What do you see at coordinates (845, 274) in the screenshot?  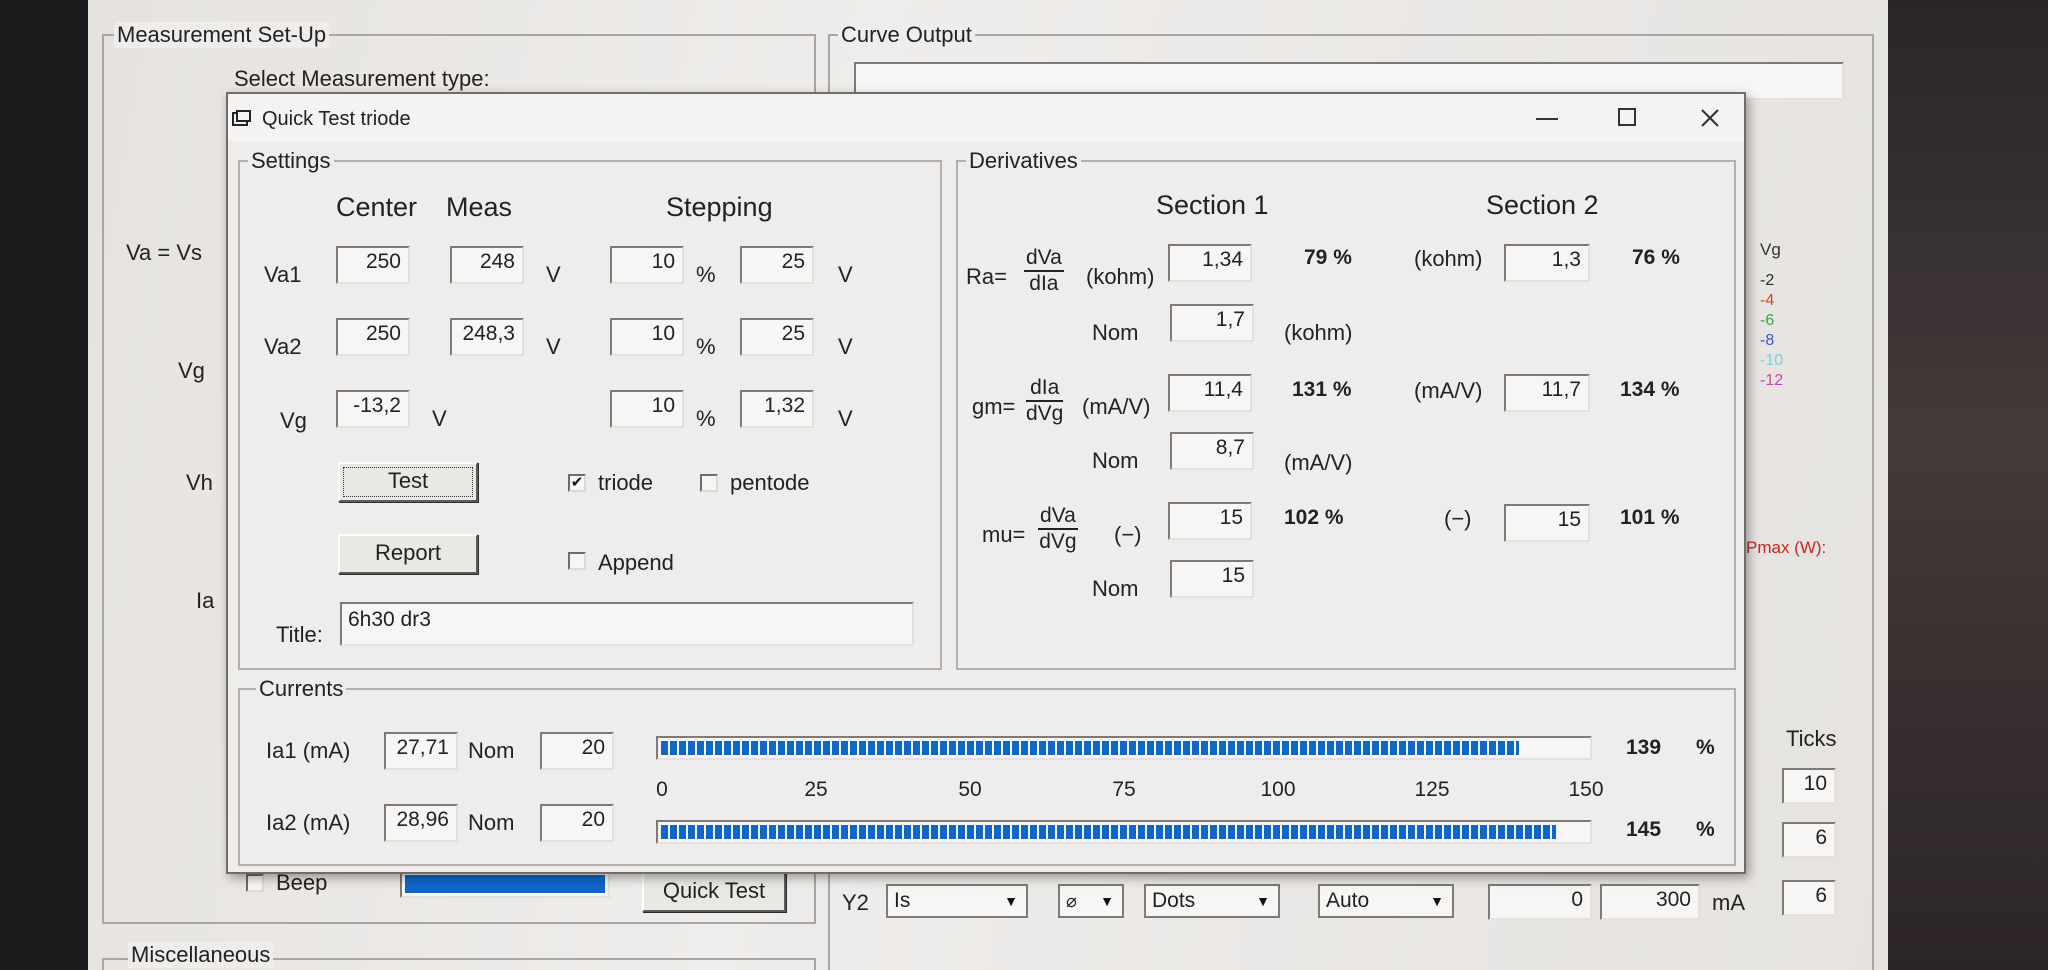 I see `va1-step-unit: V` at bounding box center [845, 274].